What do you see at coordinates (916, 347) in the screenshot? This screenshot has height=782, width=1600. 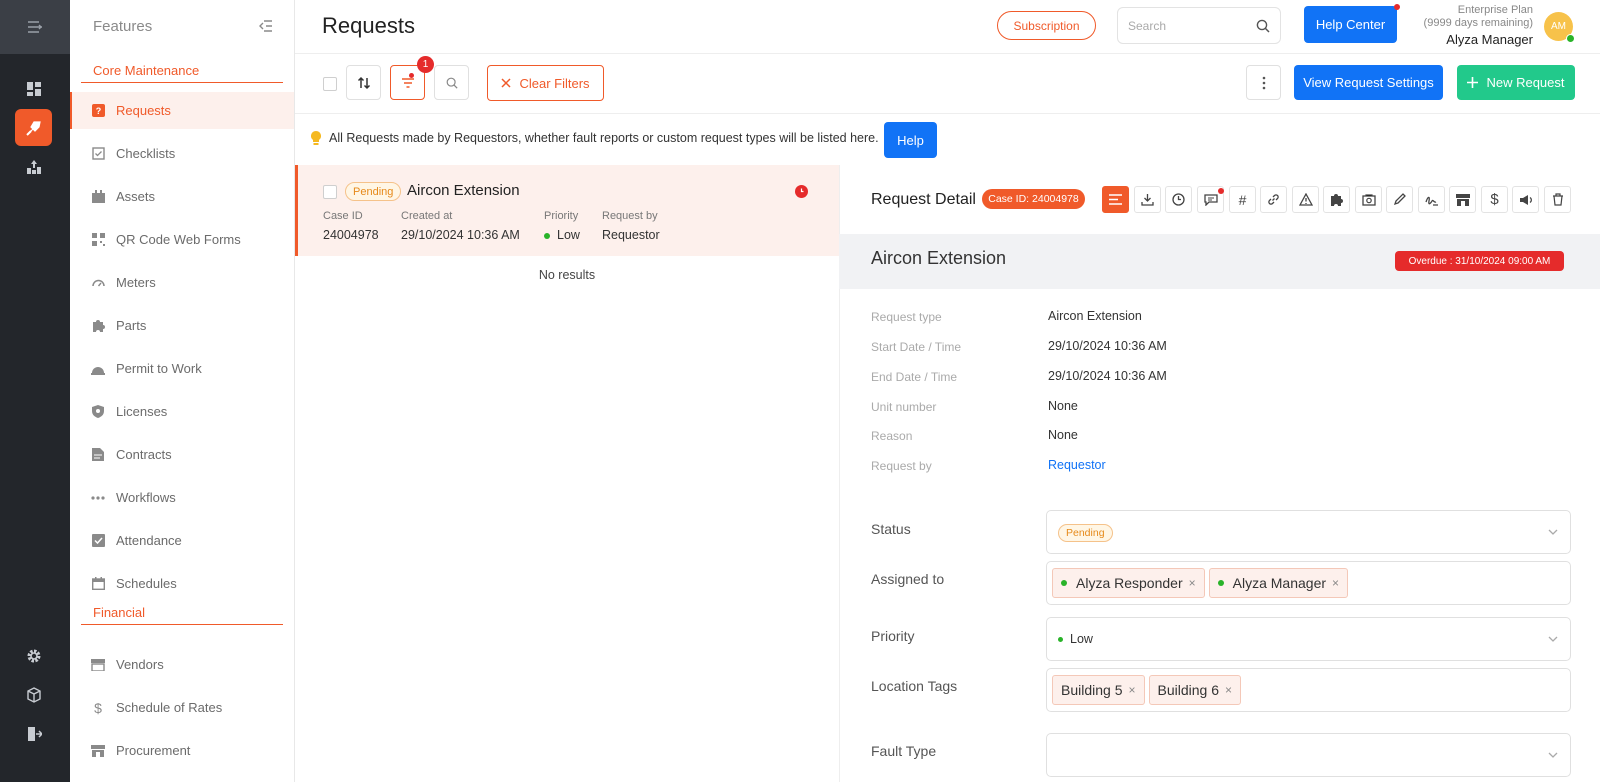 I see `field-label-start: Start Date / Time` at bounding box center [916, 347].